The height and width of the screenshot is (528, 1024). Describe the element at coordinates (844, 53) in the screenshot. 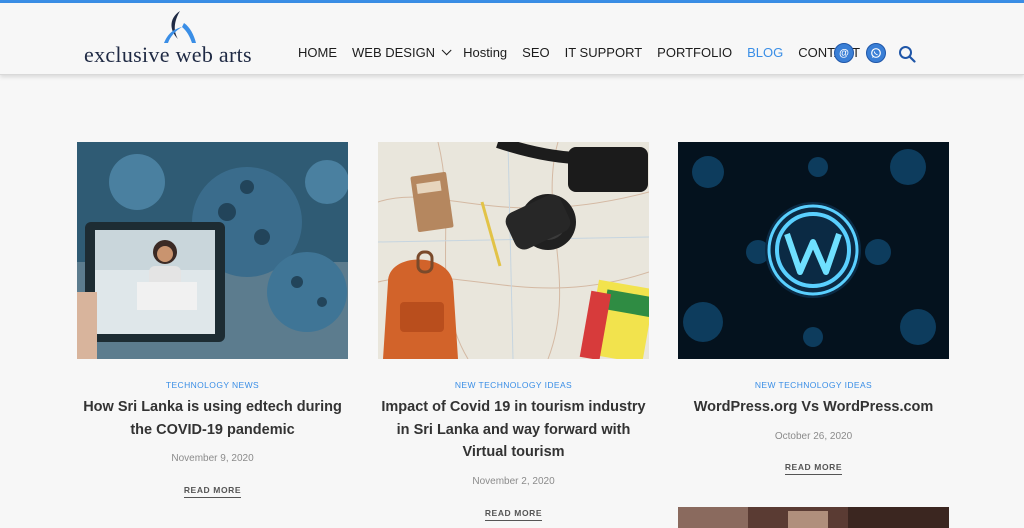

I see `email-icon: @` at that location.